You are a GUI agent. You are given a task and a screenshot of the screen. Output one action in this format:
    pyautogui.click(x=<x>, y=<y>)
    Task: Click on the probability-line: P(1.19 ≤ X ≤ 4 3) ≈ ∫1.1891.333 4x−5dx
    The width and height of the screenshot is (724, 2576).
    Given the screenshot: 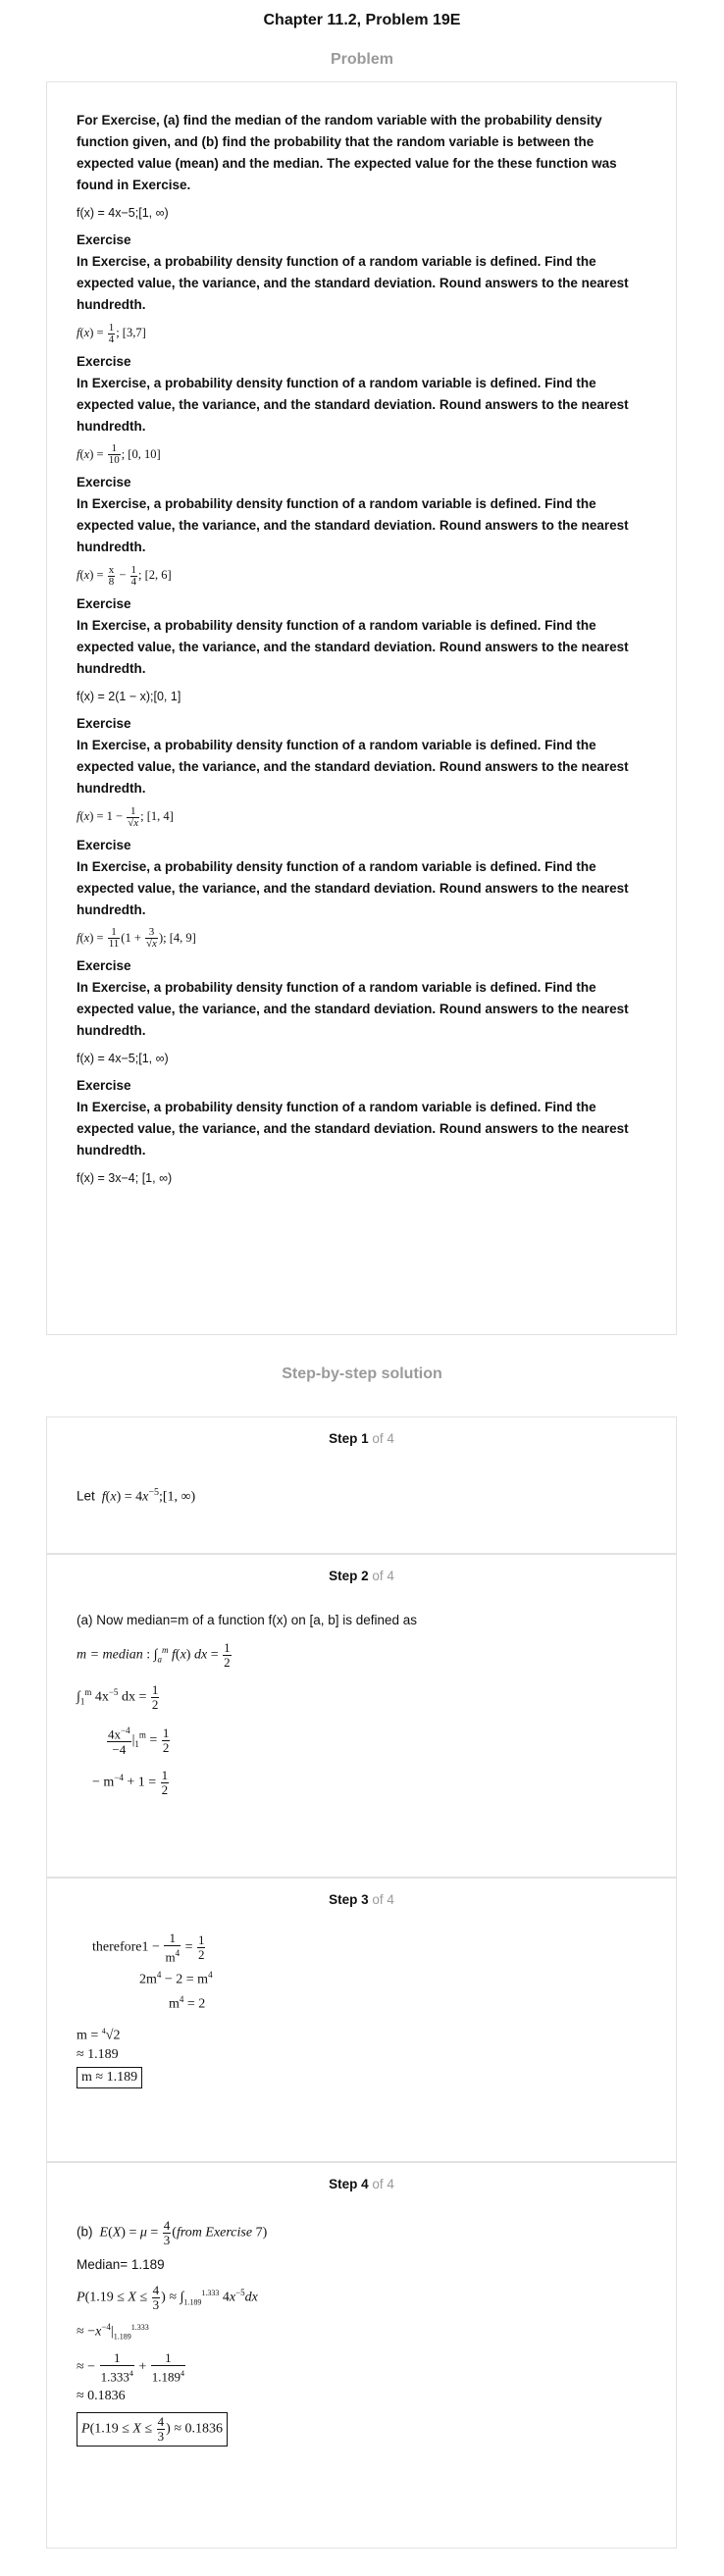 What is the action you would take?
    pyautogui.click(x=167, y=2297)
    